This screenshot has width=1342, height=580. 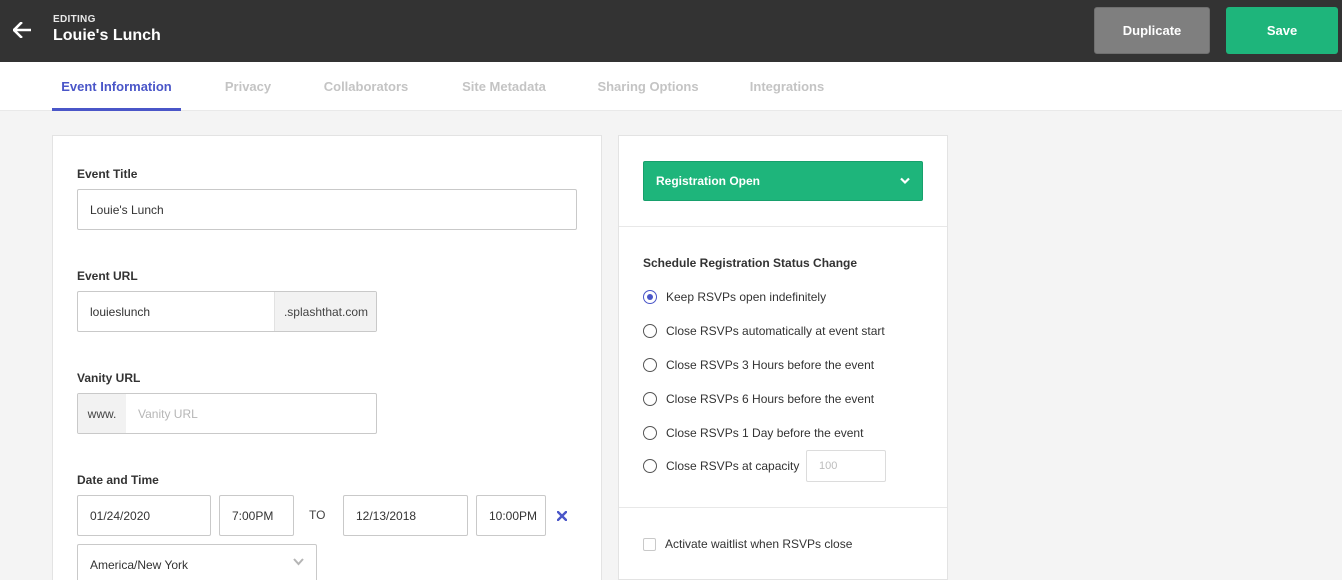 What do you see at coordinates (1152, 30) in the screenshot?
I see `duplicate-button: Duplicate` at bounding box center [1152, 30].